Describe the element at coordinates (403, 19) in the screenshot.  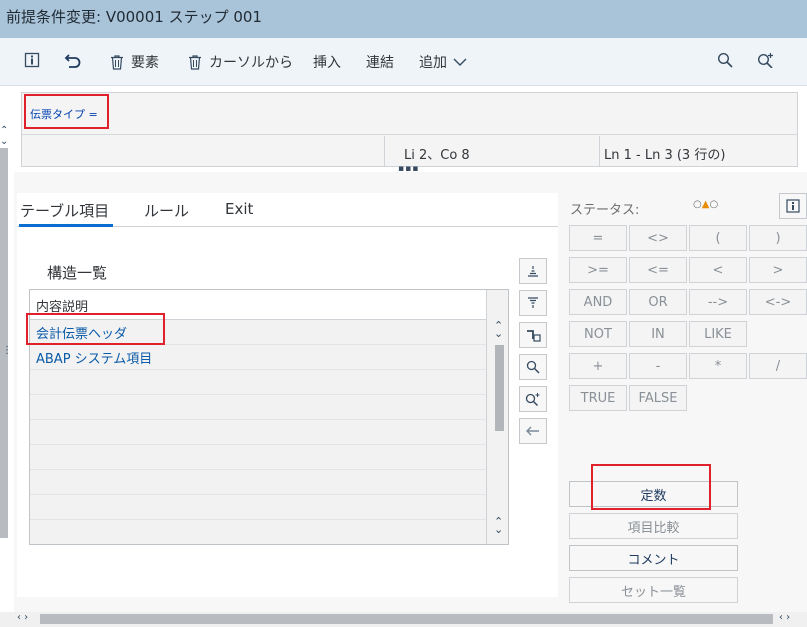
I see `title-bar: 前提条件変更: V00001 ステップ 001` at that location.